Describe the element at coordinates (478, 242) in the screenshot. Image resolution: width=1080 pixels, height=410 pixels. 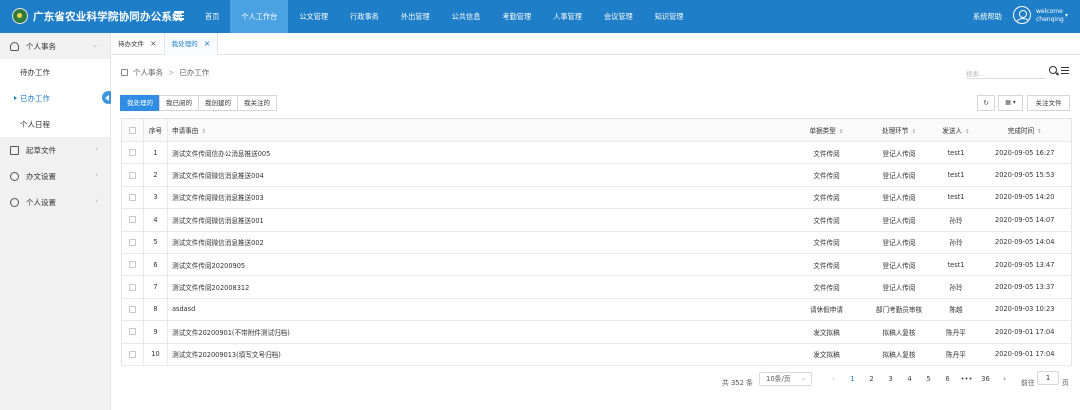
I see `cell-reason: 测试文件传阅微信消息推送002` at that location.